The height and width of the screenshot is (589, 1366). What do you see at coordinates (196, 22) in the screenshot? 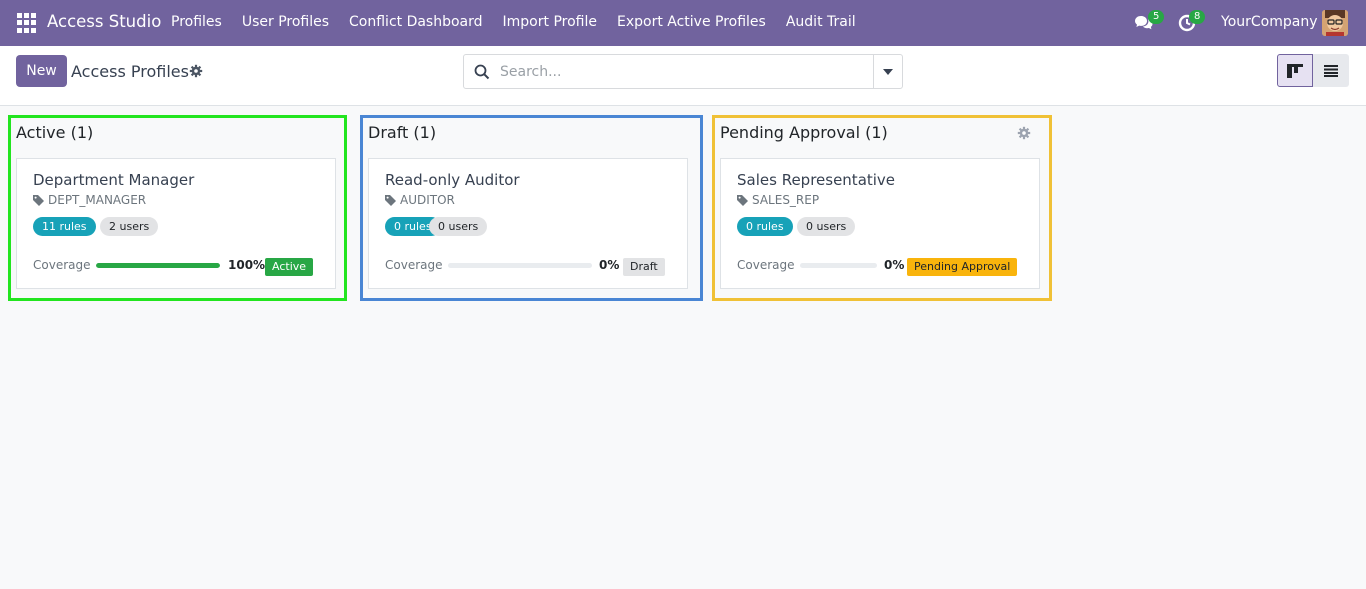
I see `menu-item-profiles: Profiles` at bounding box center [196, 22].